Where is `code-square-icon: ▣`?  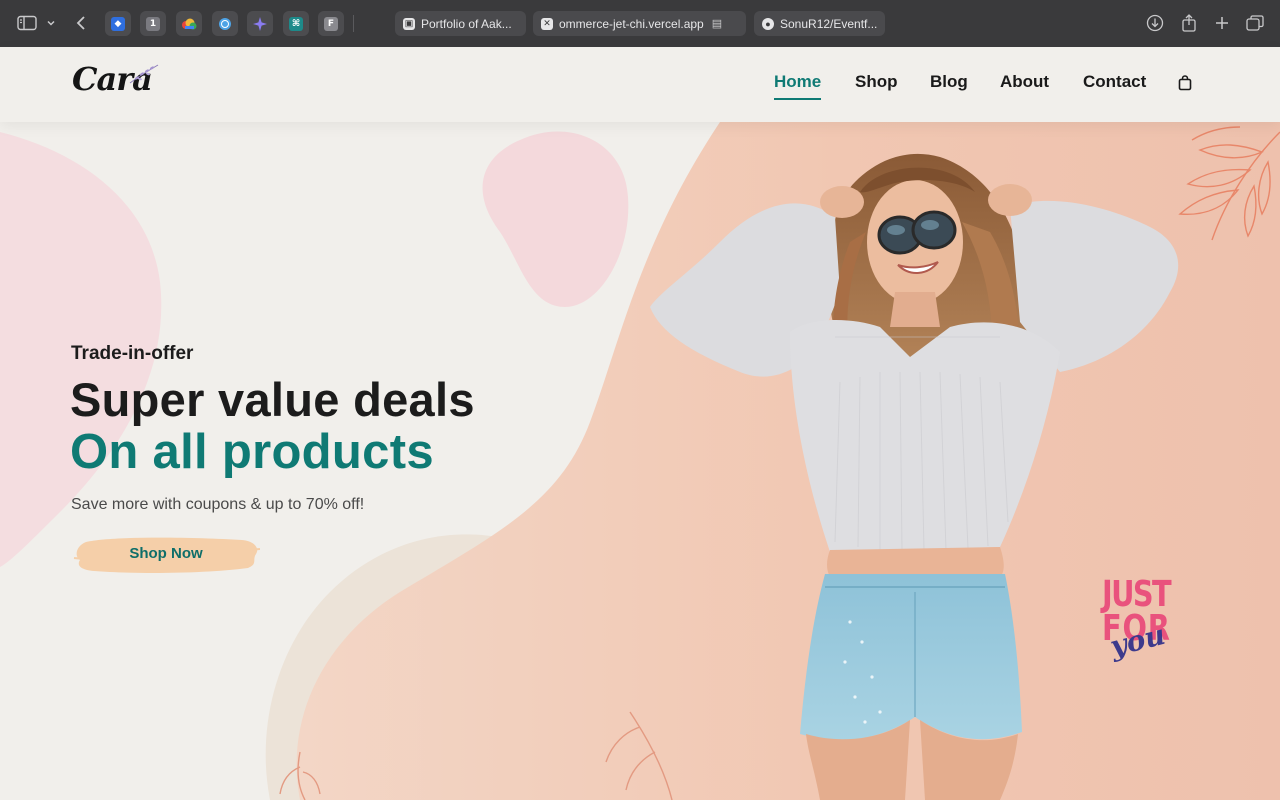
code-square-icon: ▣ is located at coordinates (409, 23).